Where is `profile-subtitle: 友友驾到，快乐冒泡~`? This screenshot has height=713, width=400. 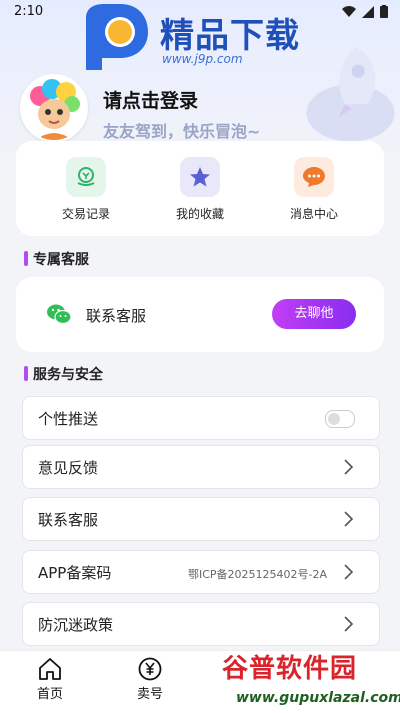 profile-subtitle: 友友驾到，快乐冒泡~ is located at coordinates (182, 131).